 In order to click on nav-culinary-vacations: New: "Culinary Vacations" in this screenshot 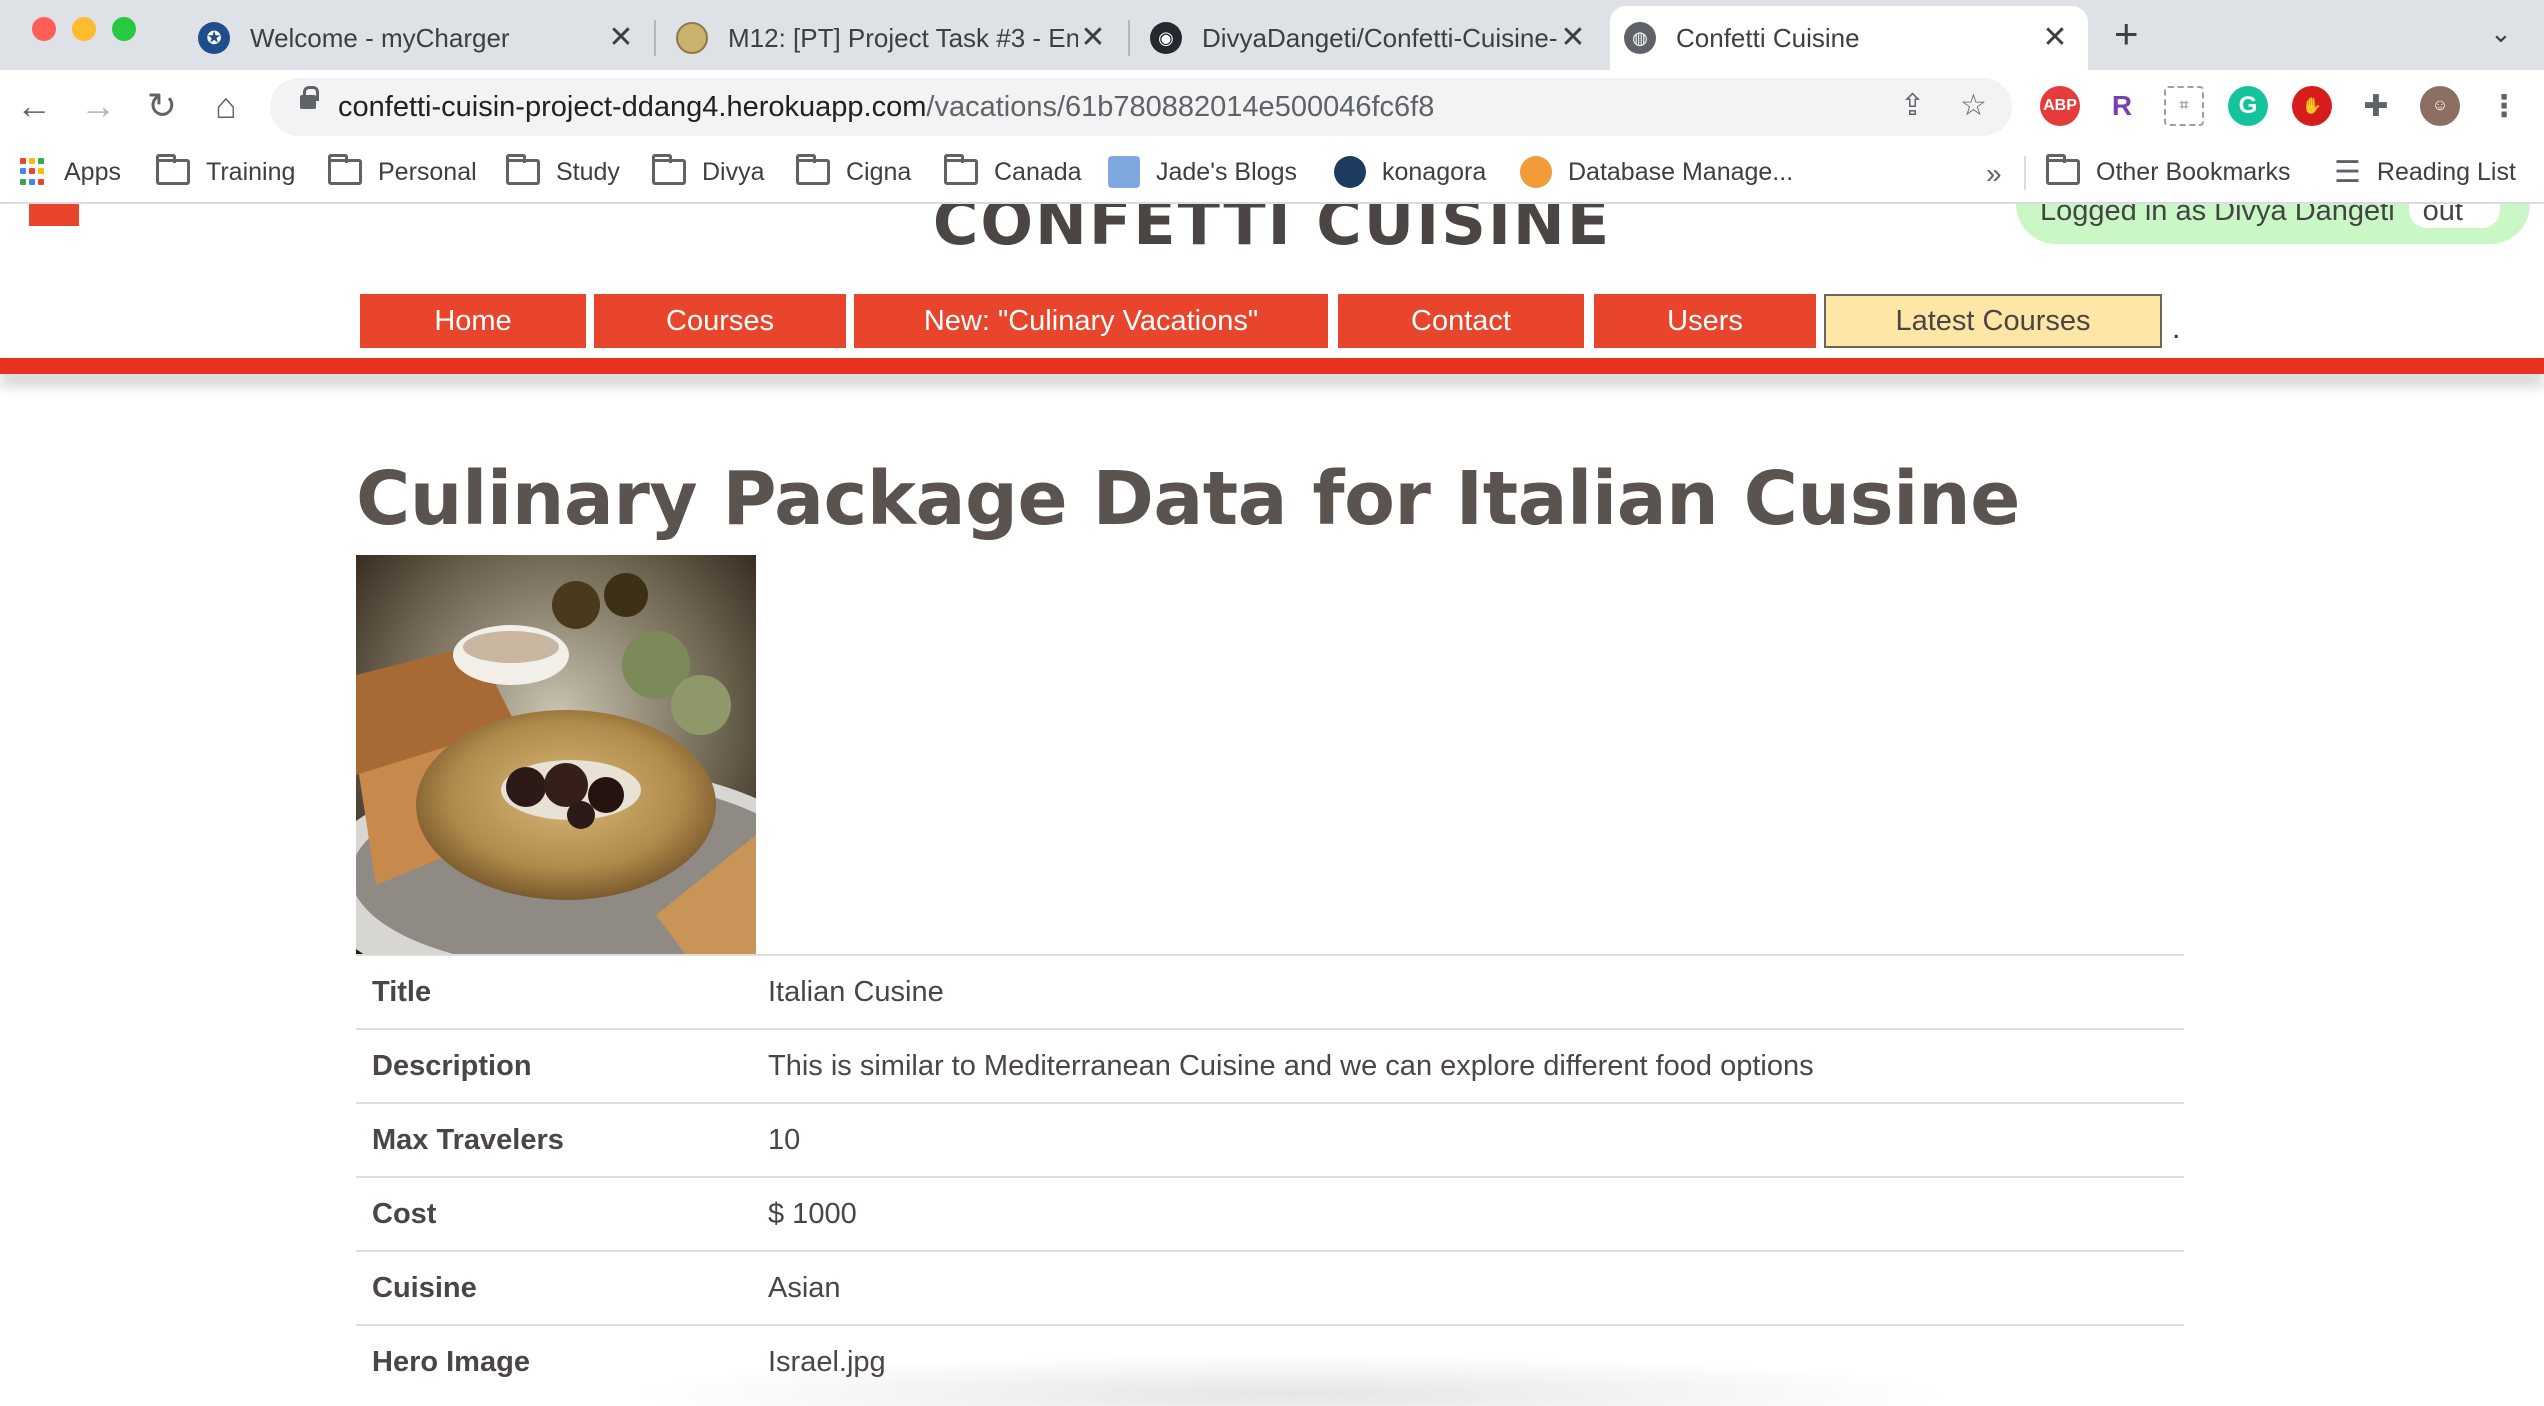, I will do `click(1091, 321)`.